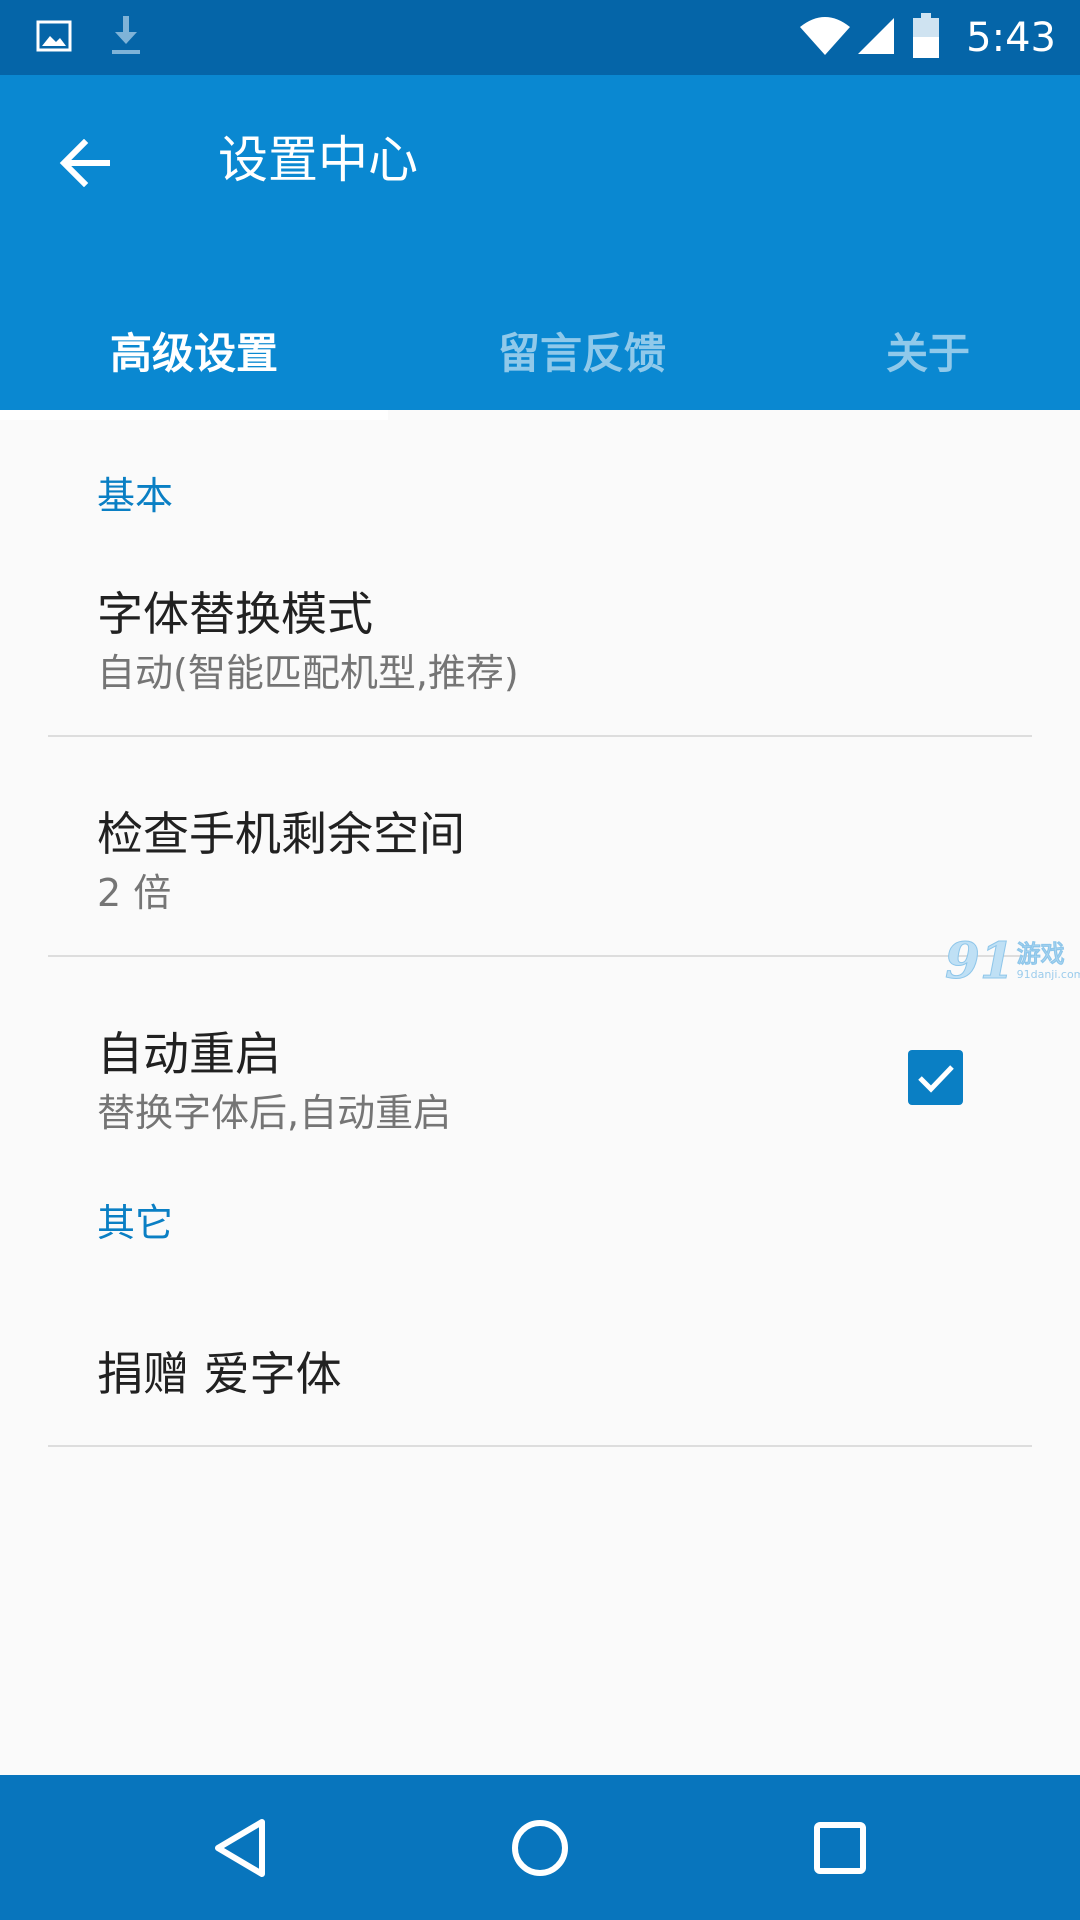 The height and width of the screenshot is (1920, 1080). I want to click on navigation-bar, so click(540, 1847).